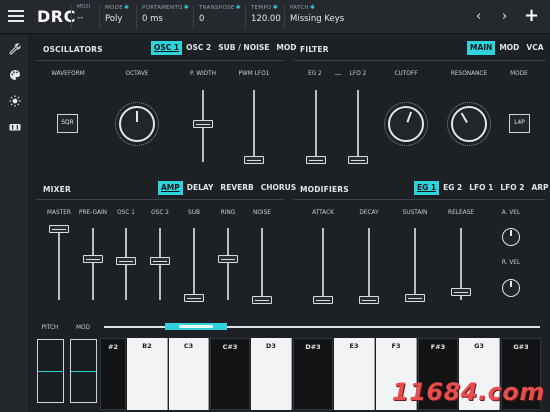 Image resolution: width=550 pixels, height=412 pixels. What do you see at coordinates (481, 48) in the screenshot?
I see `tab-filter-main: MAIN` at bounding box center [481, 48].